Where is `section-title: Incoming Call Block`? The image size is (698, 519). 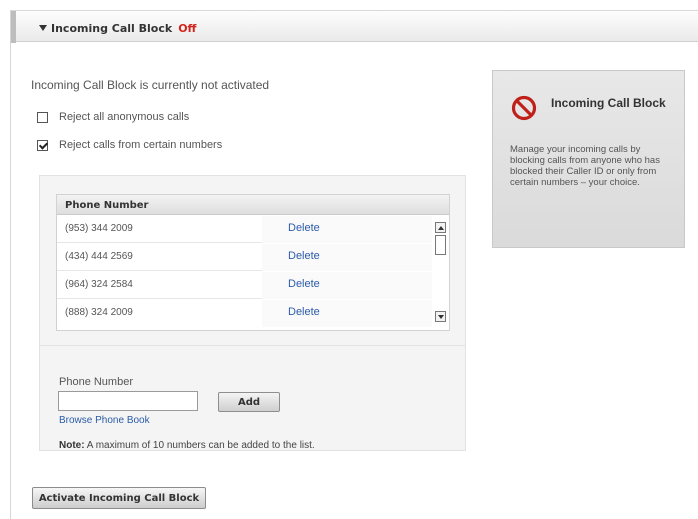
section-title: Incoming Call Block is located at coordinates (112, 28).